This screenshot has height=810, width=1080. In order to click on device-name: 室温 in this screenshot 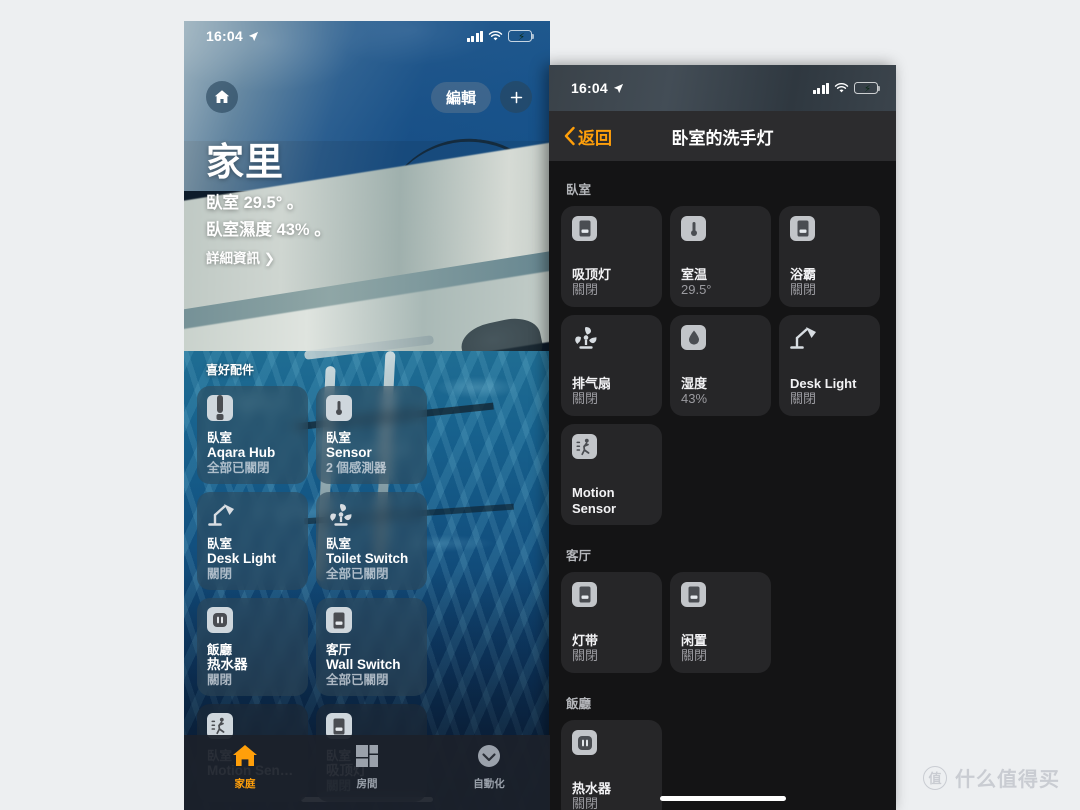, I will do `click(694, 274)`.